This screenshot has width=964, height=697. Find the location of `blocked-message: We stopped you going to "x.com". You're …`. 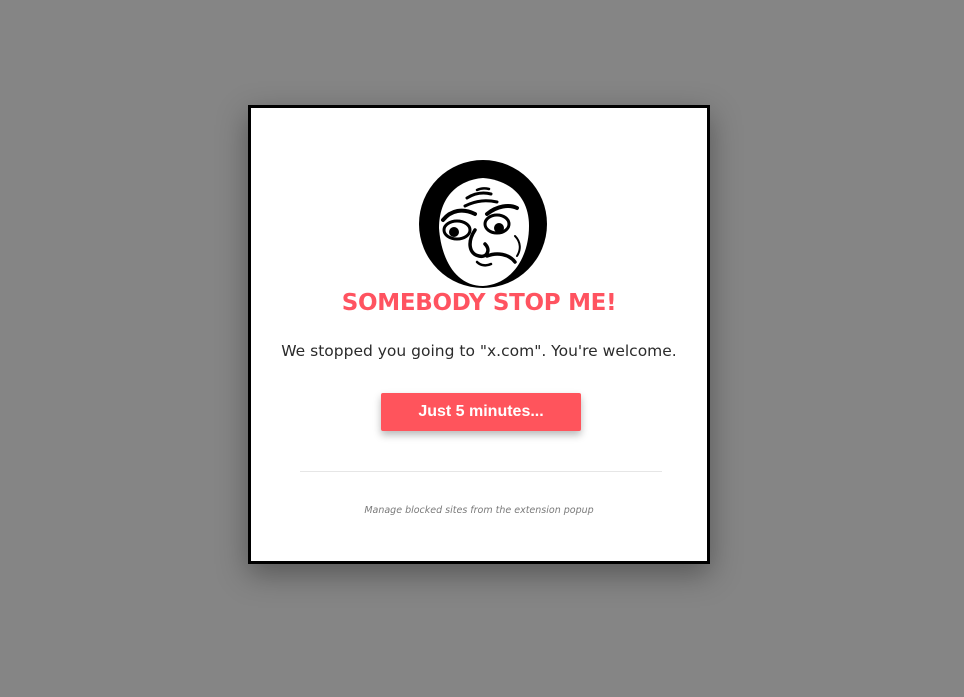

blocked-message: We stopped you going to "x.com". You're … is located at coordinates (479, 351).